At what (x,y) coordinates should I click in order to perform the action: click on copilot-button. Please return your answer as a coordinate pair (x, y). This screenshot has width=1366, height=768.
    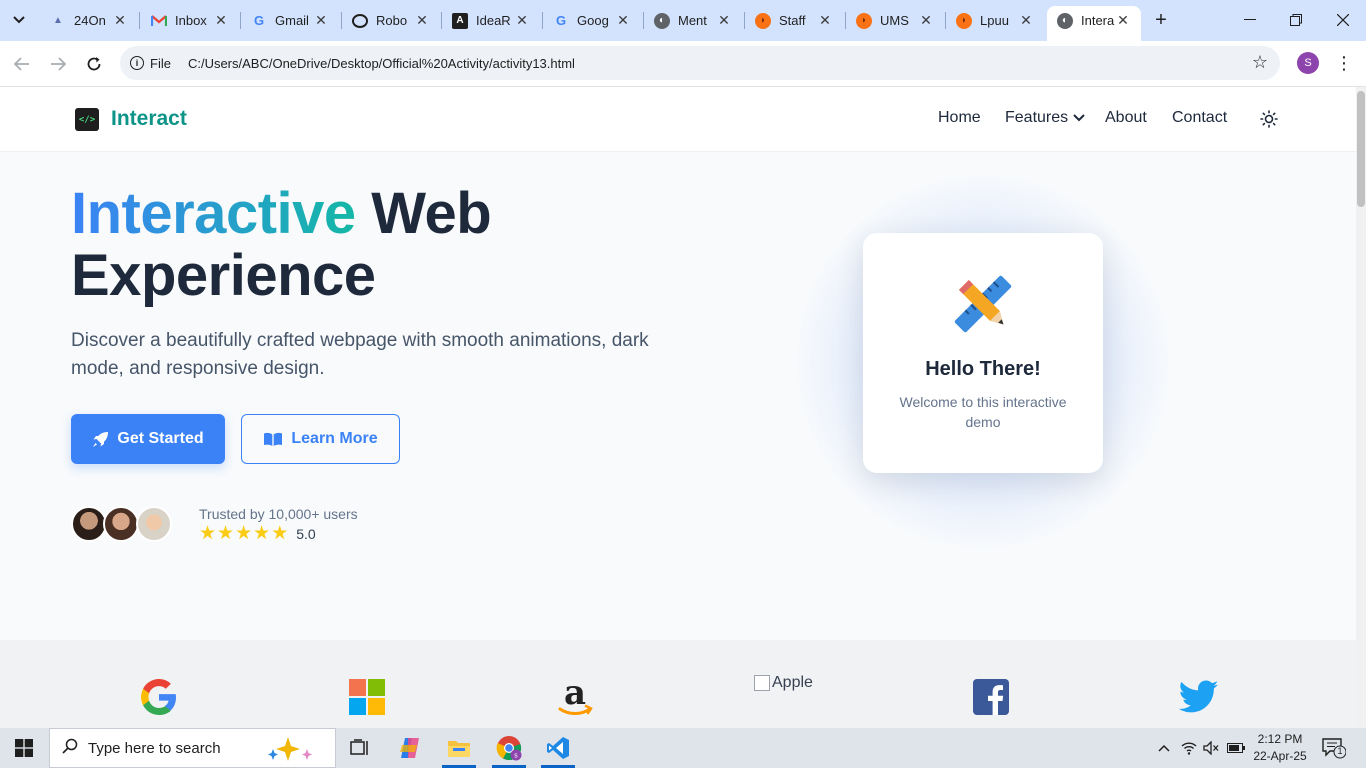
    Looking at the image, I should click on (410, 748).